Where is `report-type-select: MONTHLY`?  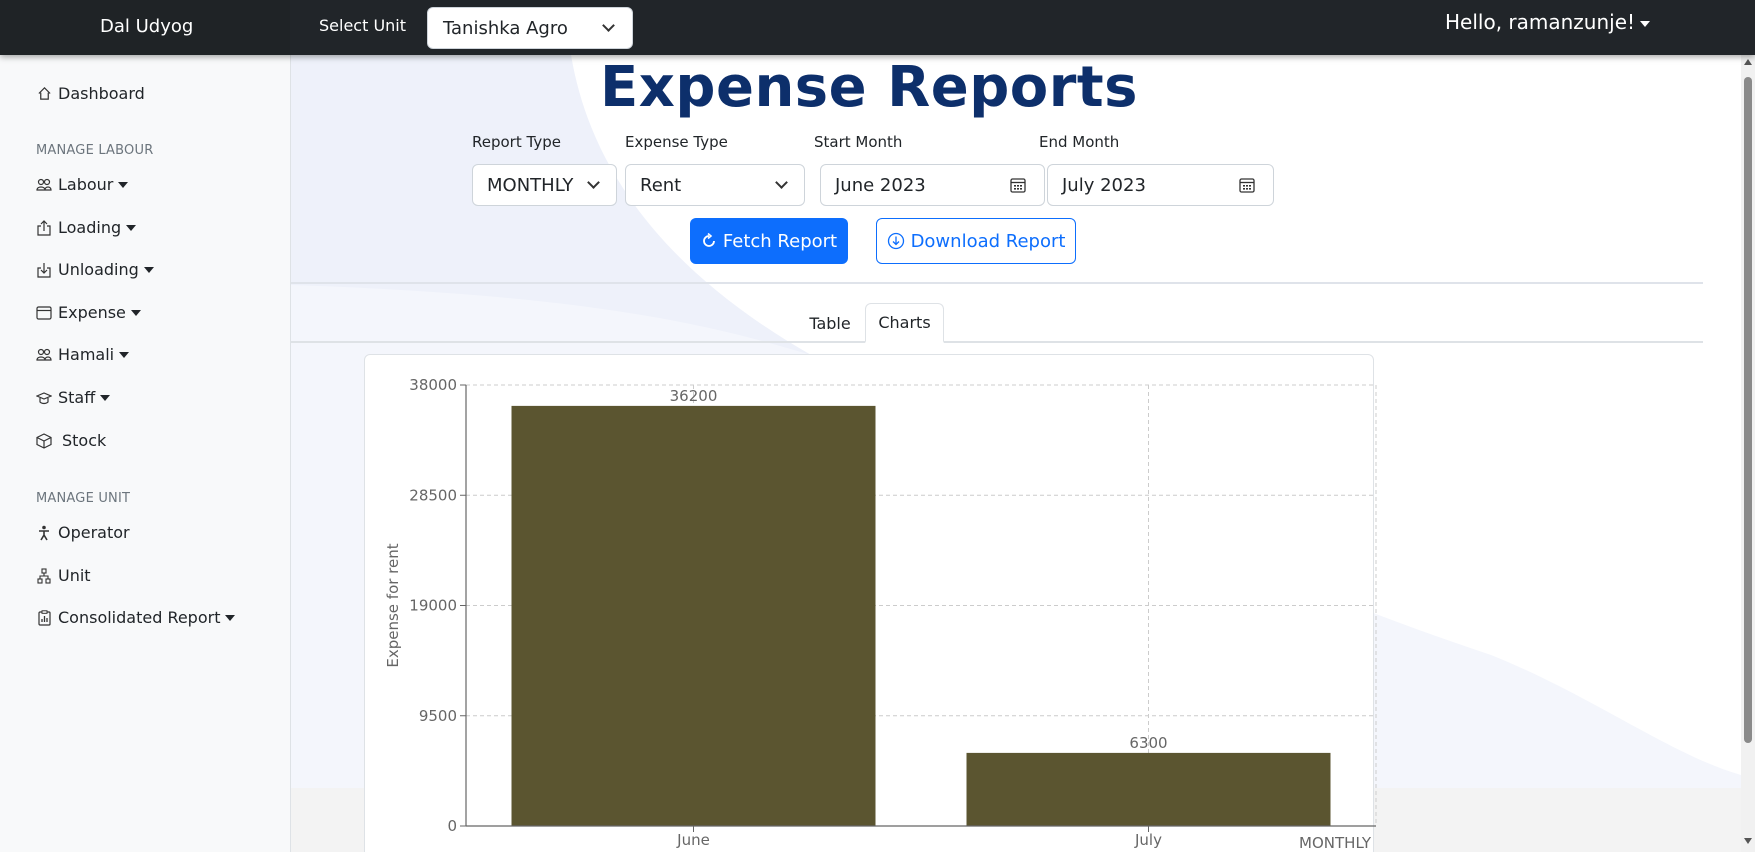
report-type-select: MONTHLY is located at coordinates (544, 185).